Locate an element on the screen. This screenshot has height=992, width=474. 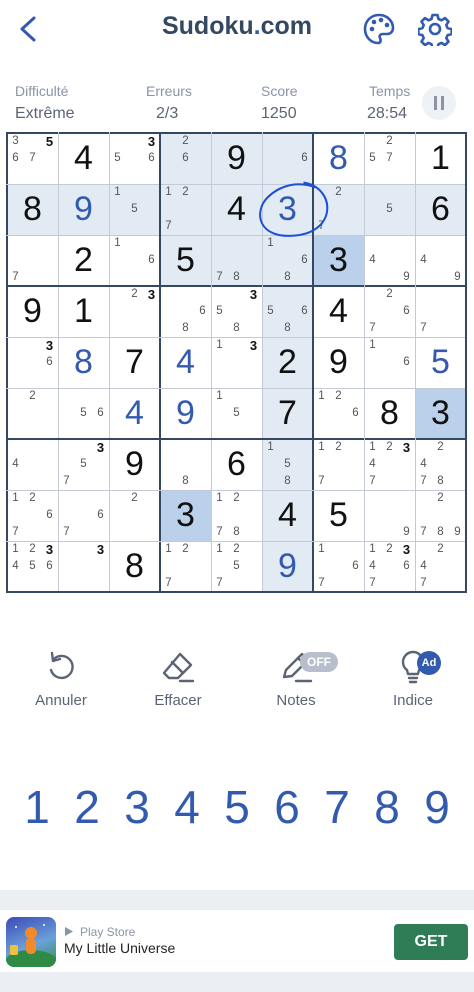
sudoku-cell: 126 is located at coordinates (338, 413).